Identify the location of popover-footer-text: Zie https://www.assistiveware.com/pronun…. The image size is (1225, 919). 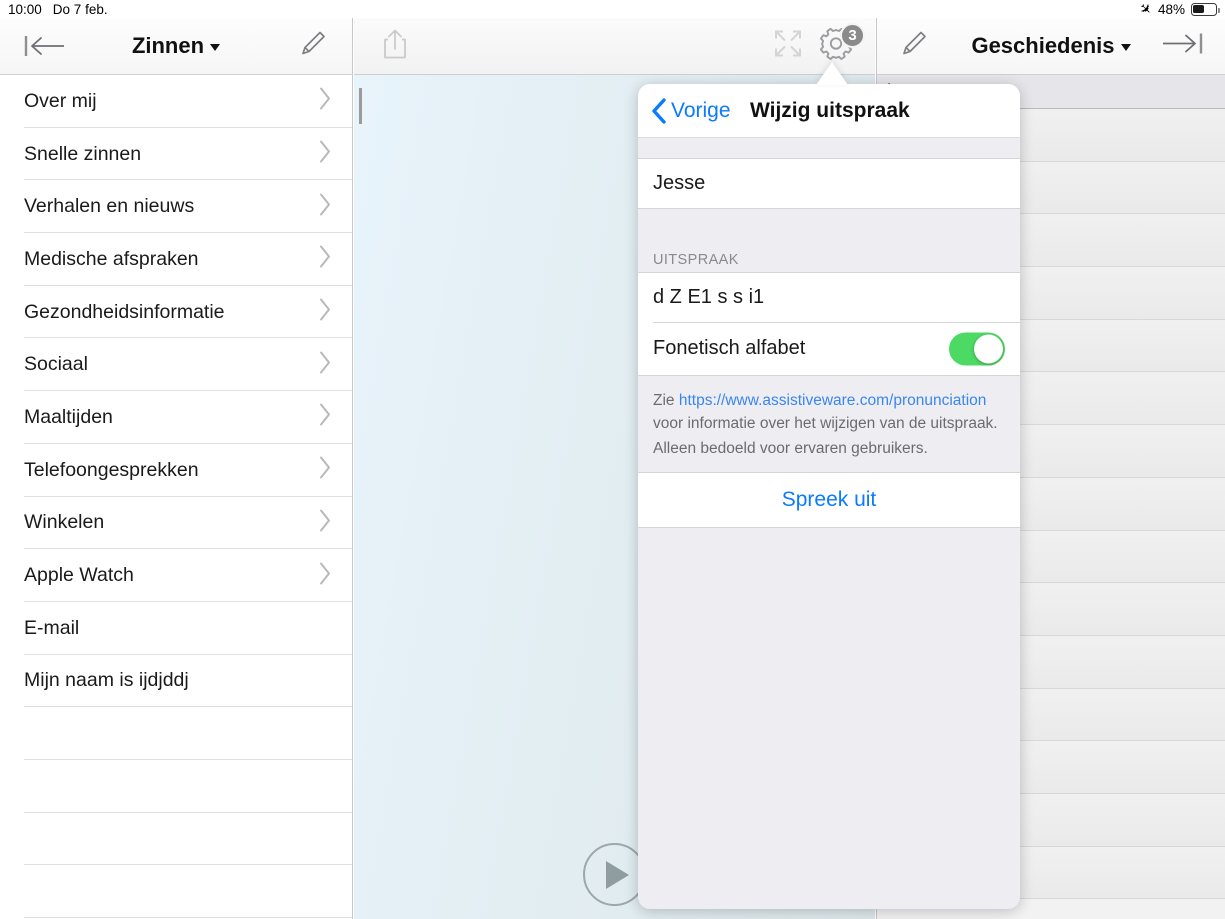
(829, 424).